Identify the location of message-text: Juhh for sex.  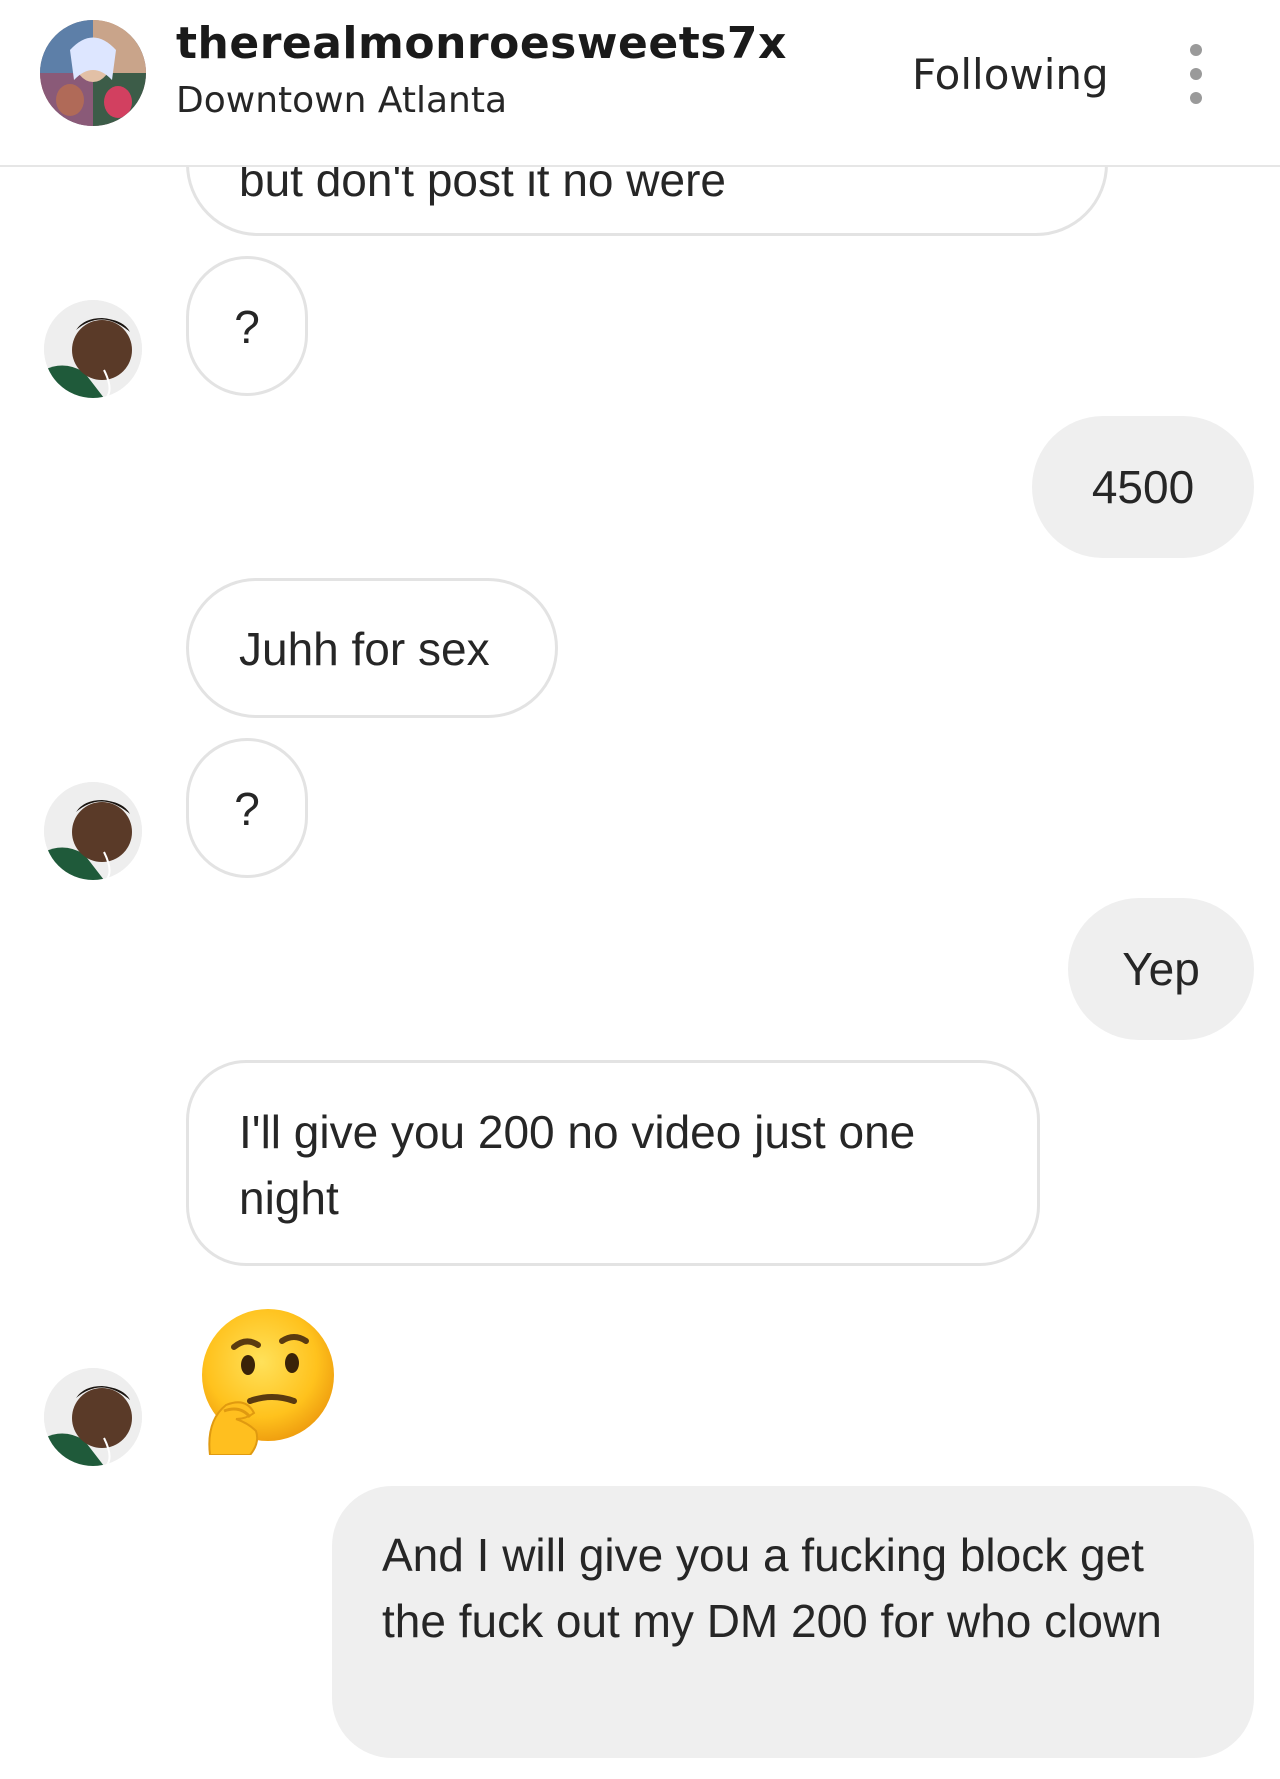
(364, 649).